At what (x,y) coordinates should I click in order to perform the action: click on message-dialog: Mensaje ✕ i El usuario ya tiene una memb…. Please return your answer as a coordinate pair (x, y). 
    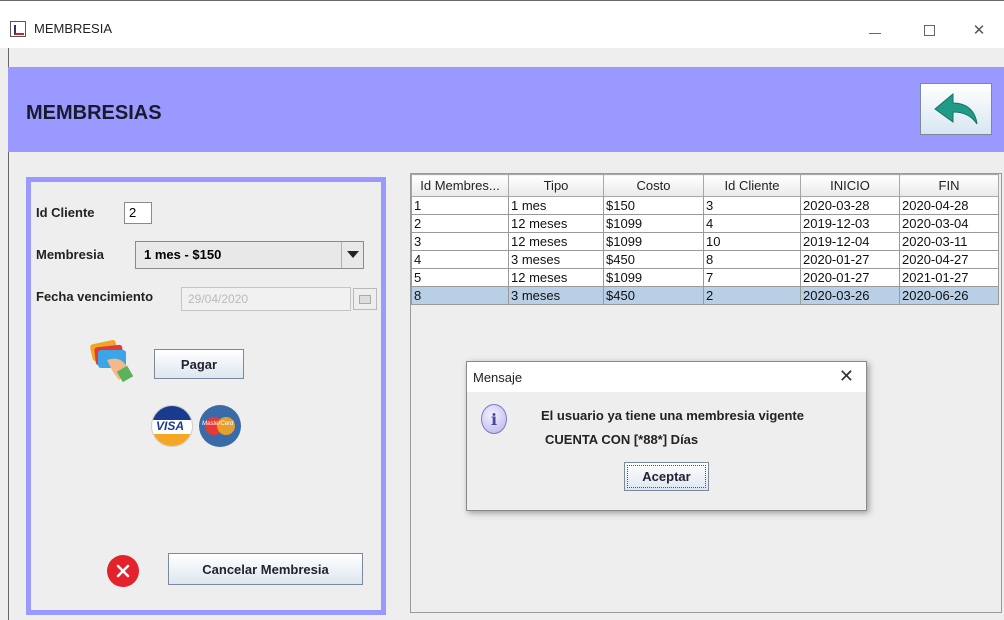
    Looking at the image, I should click on (666, 436).